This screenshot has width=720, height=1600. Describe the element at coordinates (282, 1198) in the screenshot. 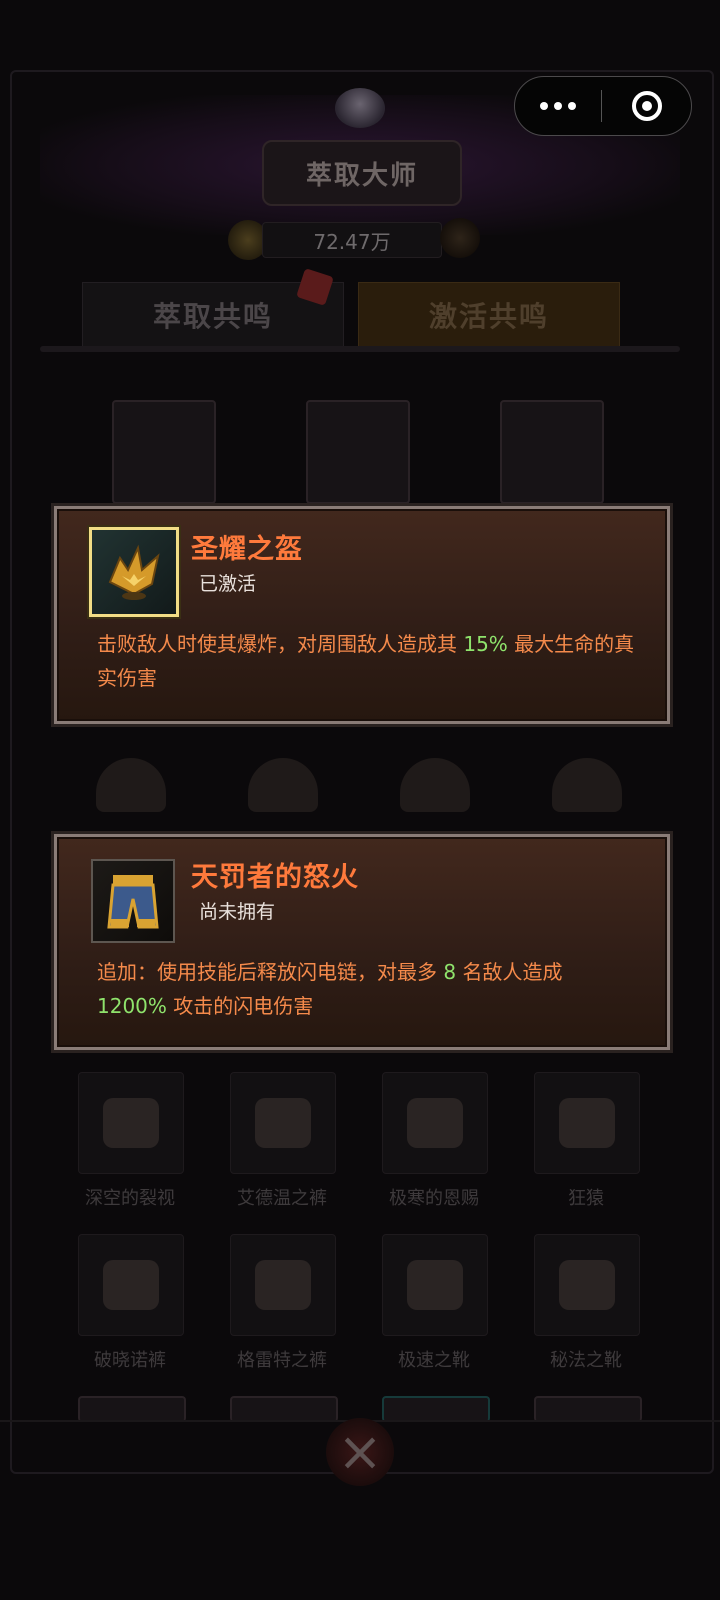

I see `grid-item-label: 艾德温之裤` at that location.